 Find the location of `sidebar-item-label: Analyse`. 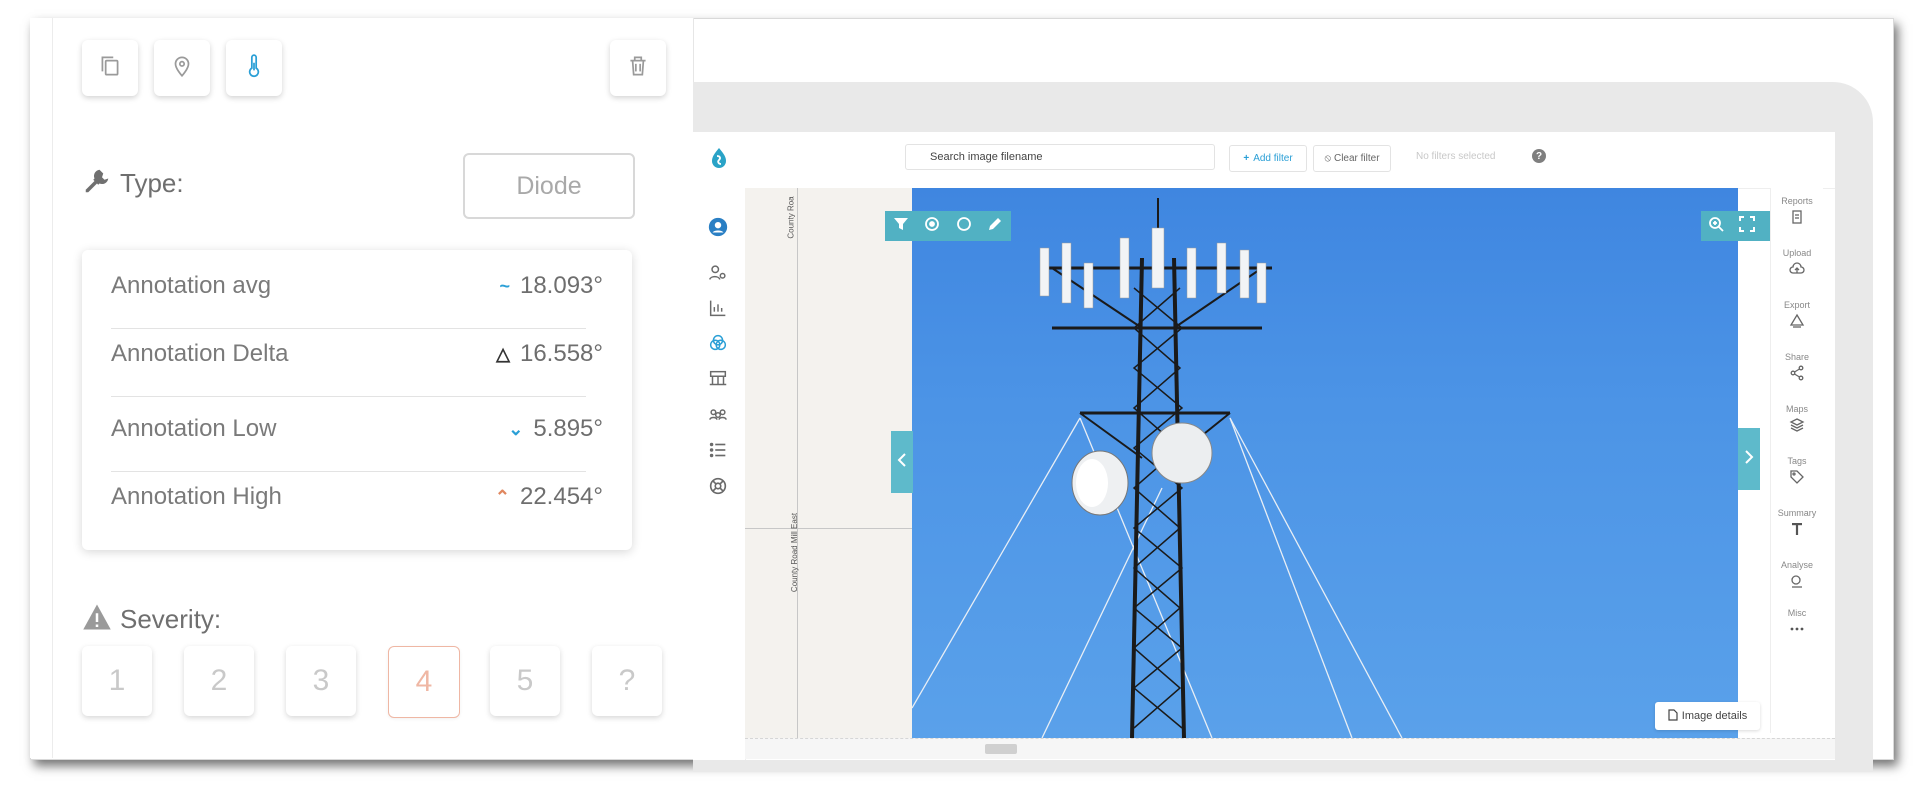

sidebar-item-label: Analyse is located at coordinates (1797, 565).